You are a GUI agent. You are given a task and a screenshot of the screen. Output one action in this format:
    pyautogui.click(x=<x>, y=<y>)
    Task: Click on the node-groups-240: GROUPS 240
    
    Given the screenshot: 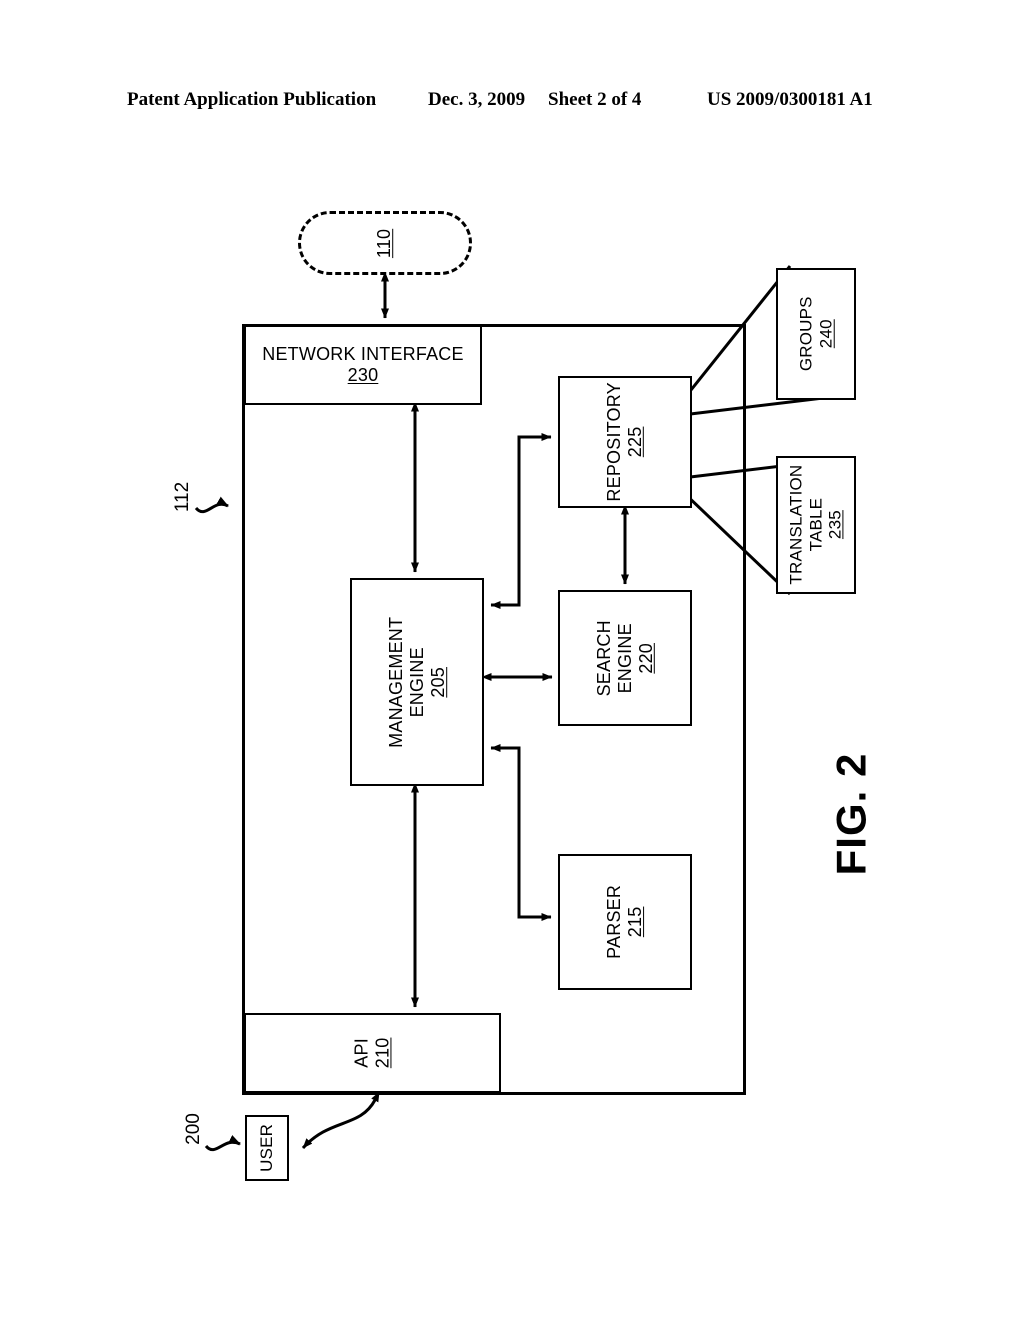 What is the action you would take?
    pyautogui.click(x=816, y=334)
    